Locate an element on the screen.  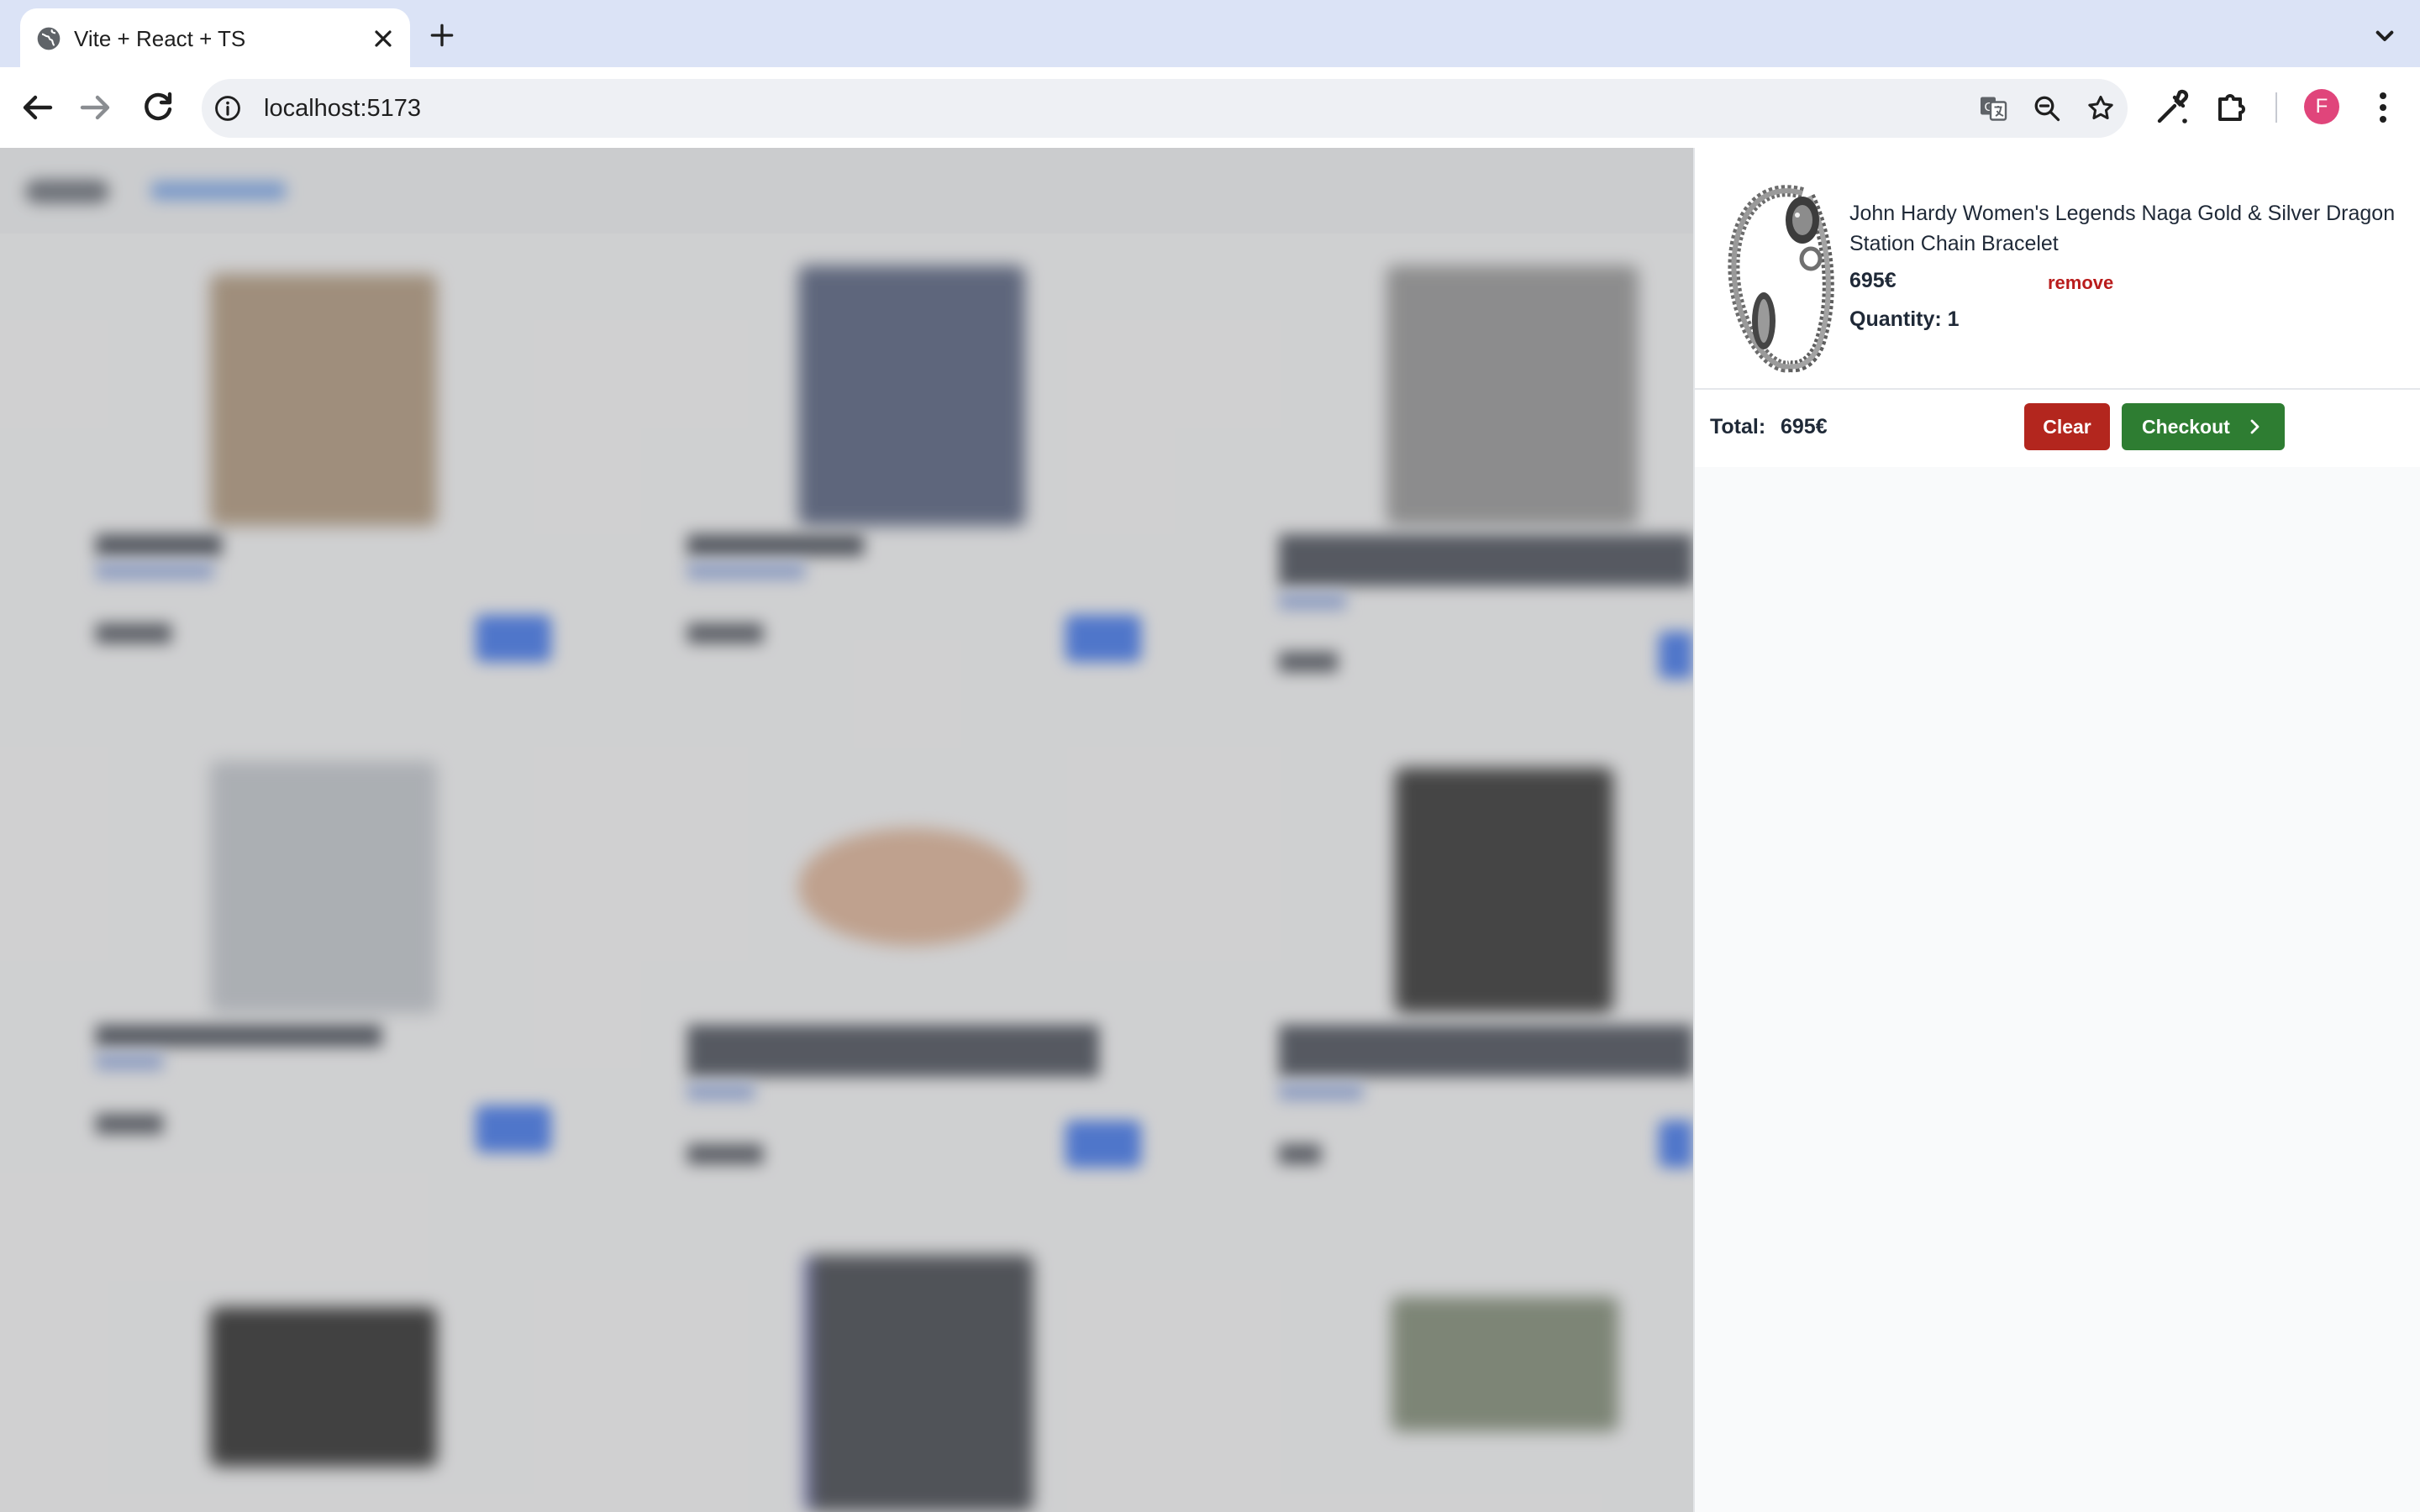
cart-summary: Total: 695€ Clear Checkout is located at coordinates (2057, 428).